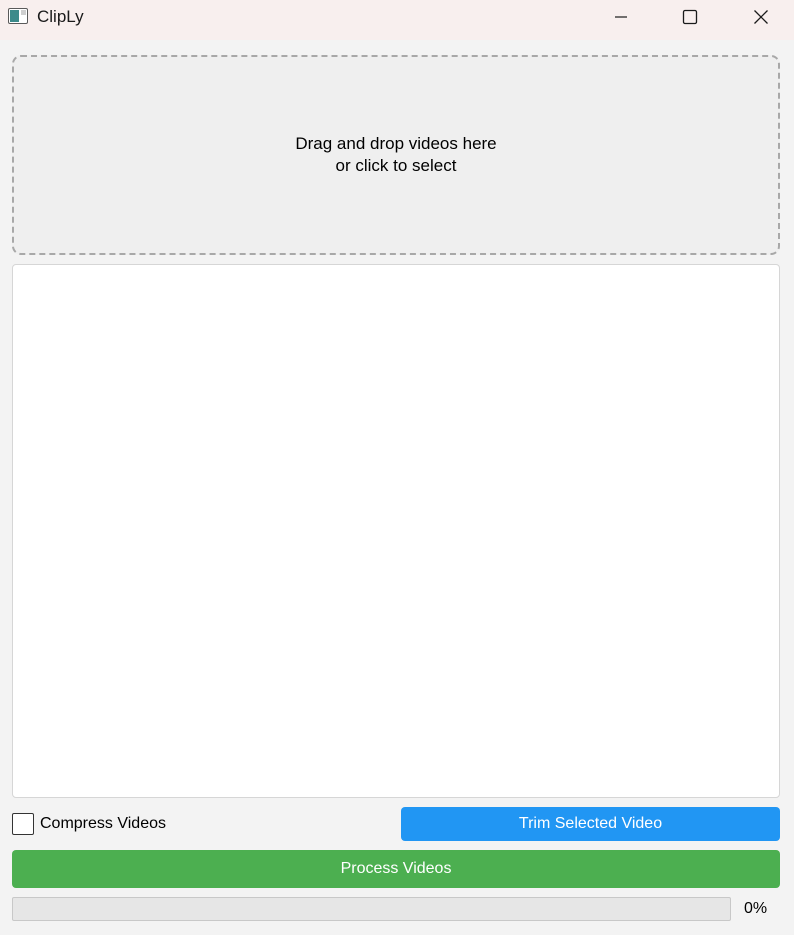 The width and height of the screenshot is (794, 935). I want to click on window-title: ClipLy, so click(60, 16).